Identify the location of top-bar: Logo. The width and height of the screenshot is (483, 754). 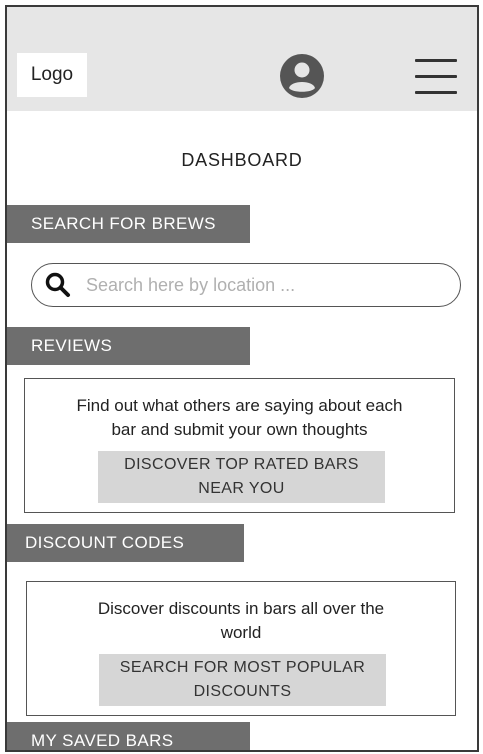
(242, 59).